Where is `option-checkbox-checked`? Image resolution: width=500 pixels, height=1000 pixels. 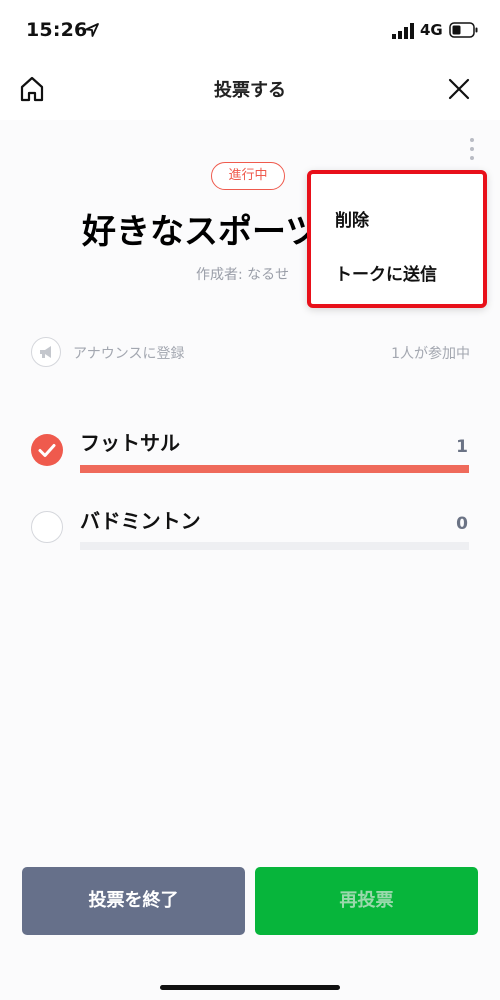 option-checkbox-checked is located at coordinates (47, 450).